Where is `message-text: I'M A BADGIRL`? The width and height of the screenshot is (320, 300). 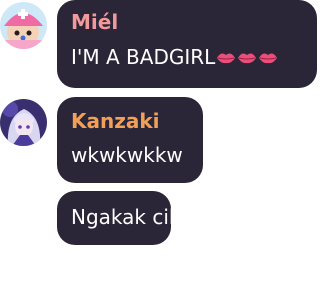
message-text: I'M A BADGIRL is located at coordinates (194, 57).